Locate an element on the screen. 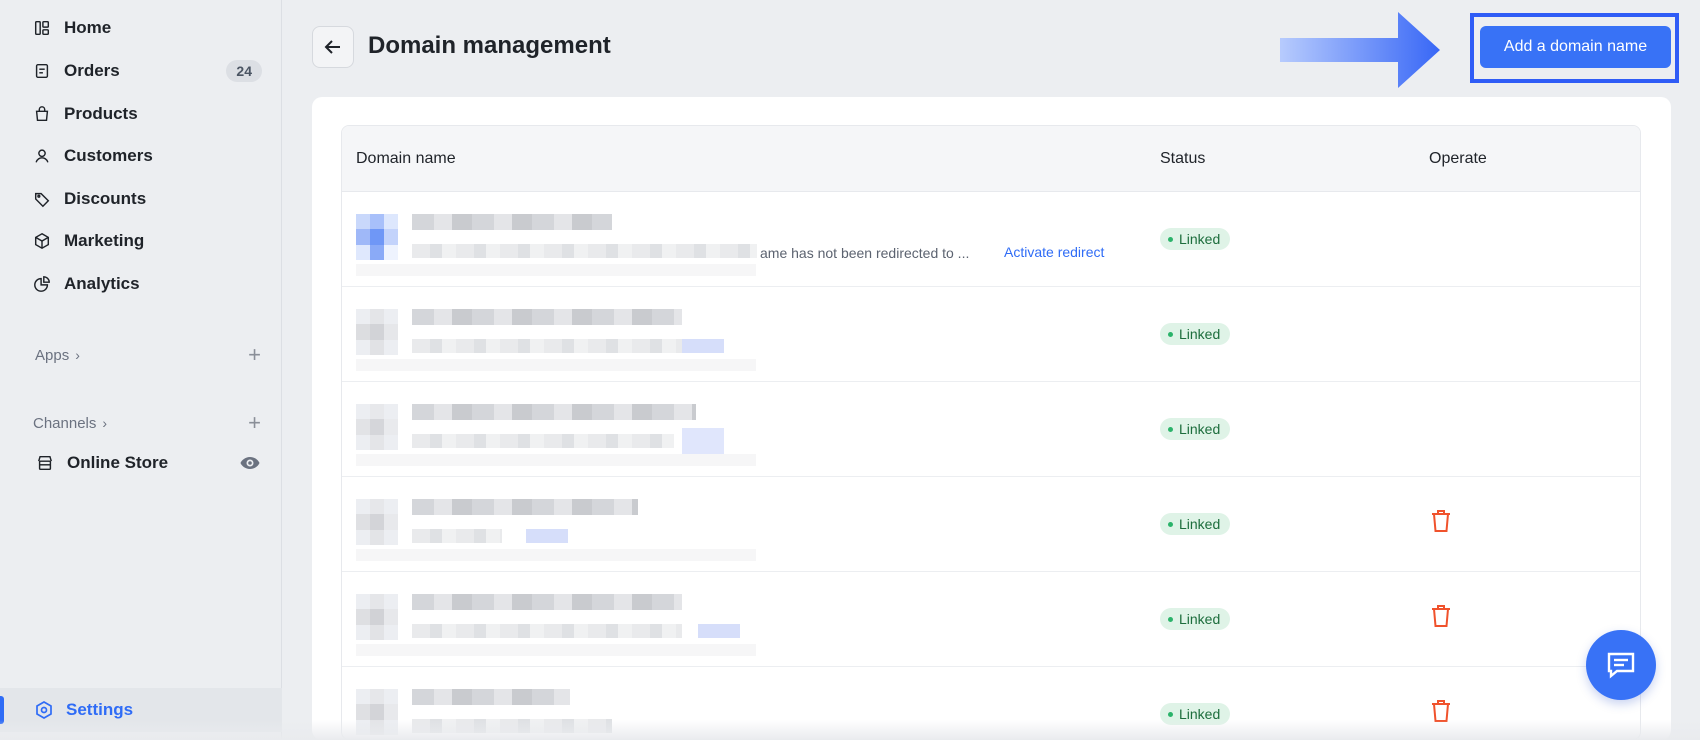  apps-section-header: Apps › + is located at coordinates (148, 355).